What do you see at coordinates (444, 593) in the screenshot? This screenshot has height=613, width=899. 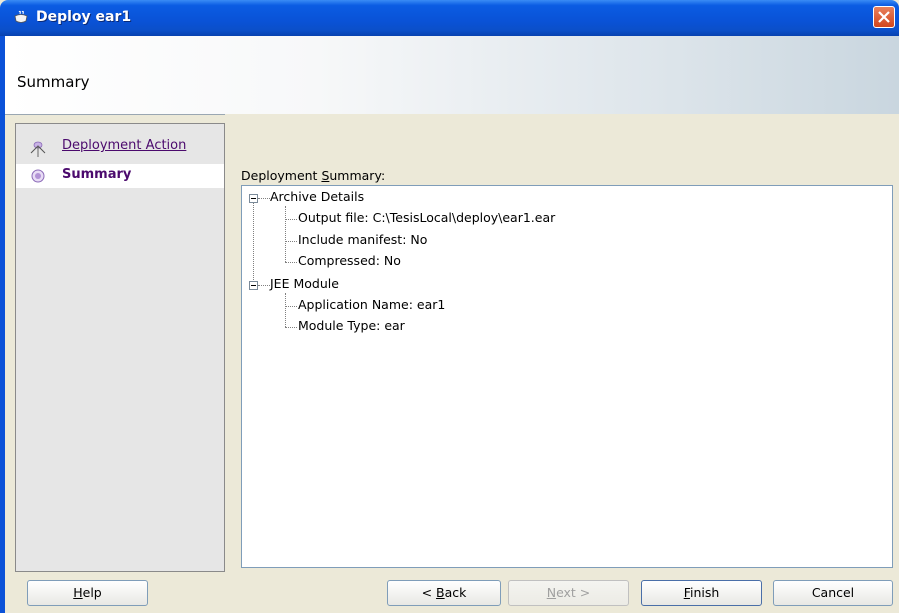 I see `back-button: < Back` at bounding box center [444, 593].